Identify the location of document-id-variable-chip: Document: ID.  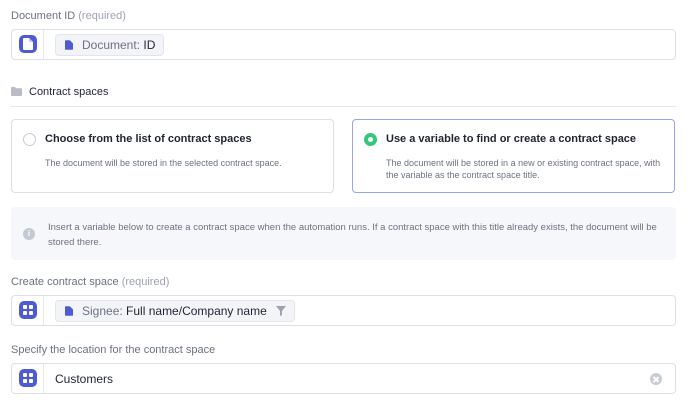
(110, 45).